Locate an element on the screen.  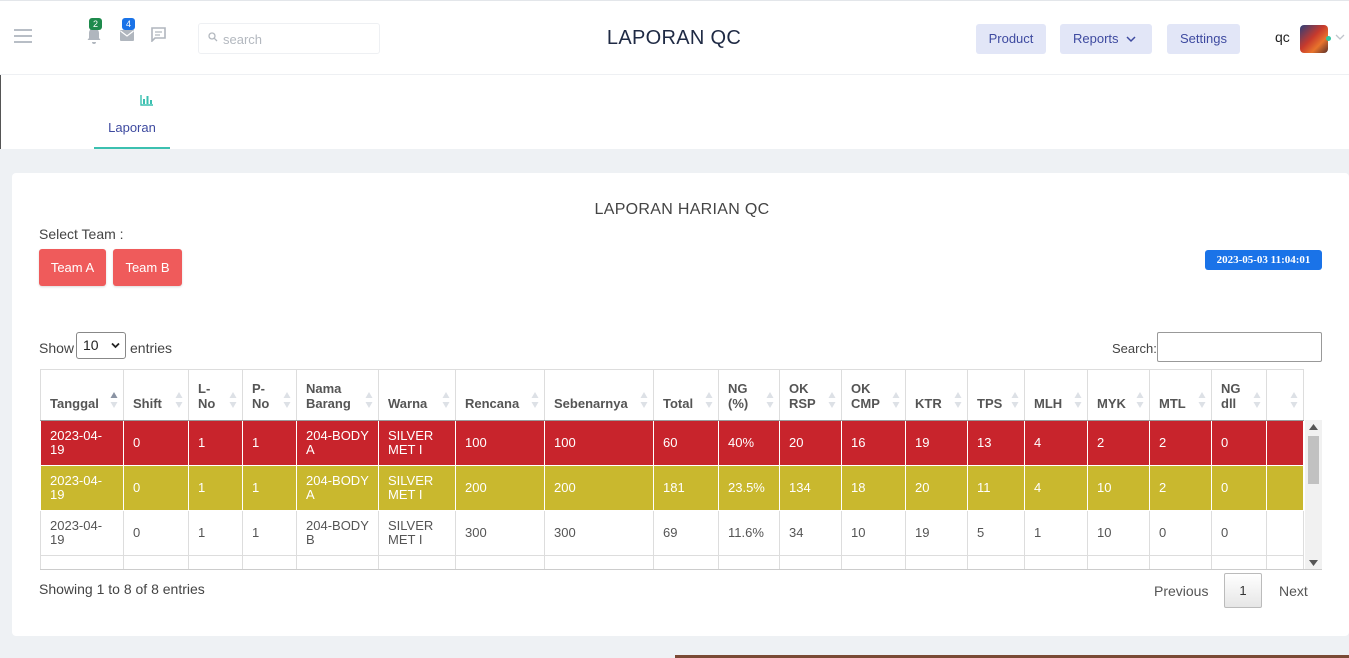
column-header-label: MYK is located at coordinates (1111, 403).